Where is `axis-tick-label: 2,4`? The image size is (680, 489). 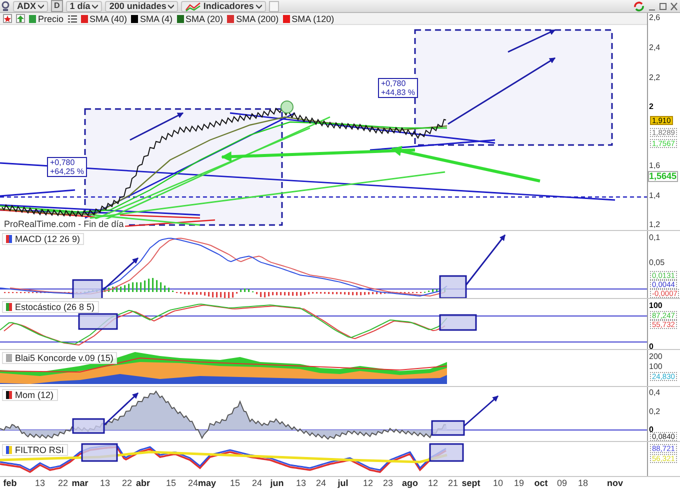 axis-tick-label: 2,4 is located at coordinates (654, 48).